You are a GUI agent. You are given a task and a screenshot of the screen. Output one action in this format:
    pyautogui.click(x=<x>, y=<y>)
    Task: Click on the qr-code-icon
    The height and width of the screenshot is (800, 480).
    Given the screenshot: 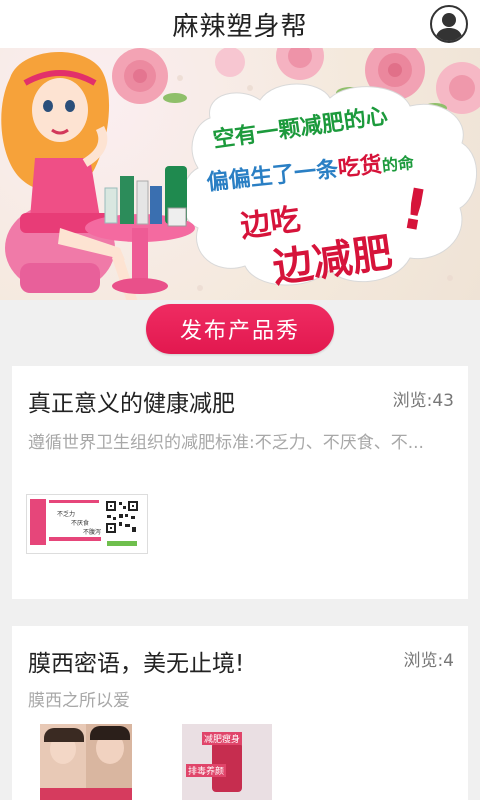 What is the action you would take?
    pyautogui.click(x=122, y=517)
    